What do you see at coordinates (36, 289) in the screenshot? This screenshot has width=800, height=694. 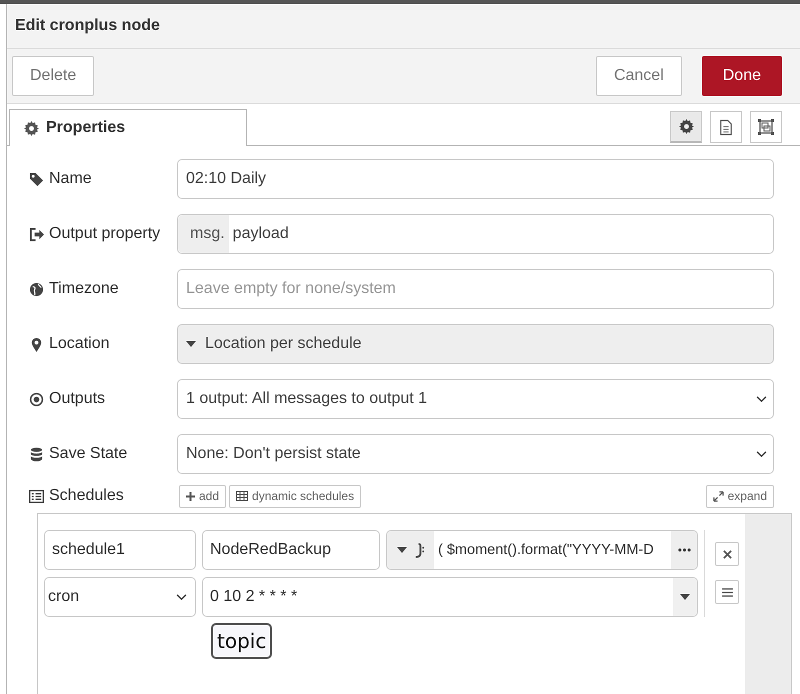 I see `globe-icon` at bounding box center [36, 289].